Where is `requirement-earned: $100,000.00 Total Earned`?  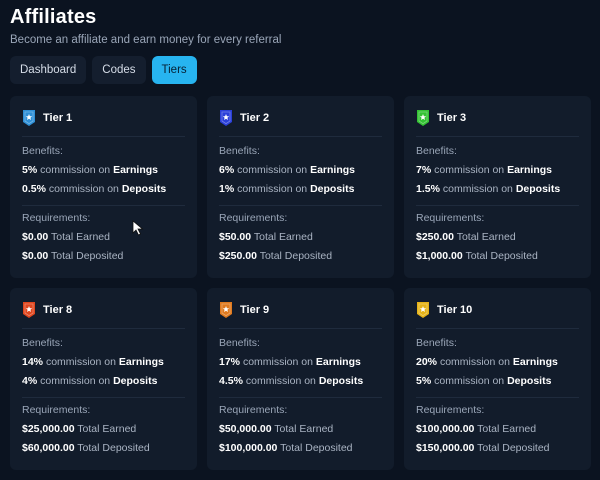 requirement-earned: $100,000.00 Total Earned is located at coordinates (497, 429).